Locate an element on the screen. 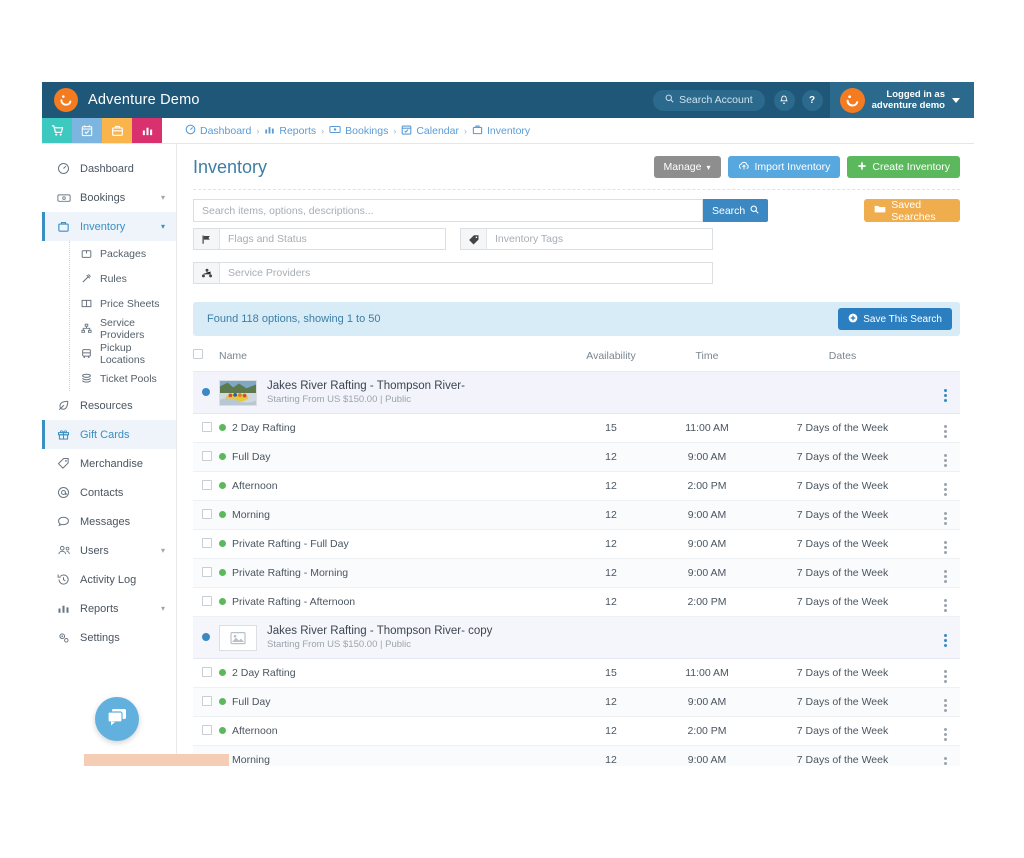 The image size is (1024, 858). column-header-dates: Dates is located at coordinates (842, 355).